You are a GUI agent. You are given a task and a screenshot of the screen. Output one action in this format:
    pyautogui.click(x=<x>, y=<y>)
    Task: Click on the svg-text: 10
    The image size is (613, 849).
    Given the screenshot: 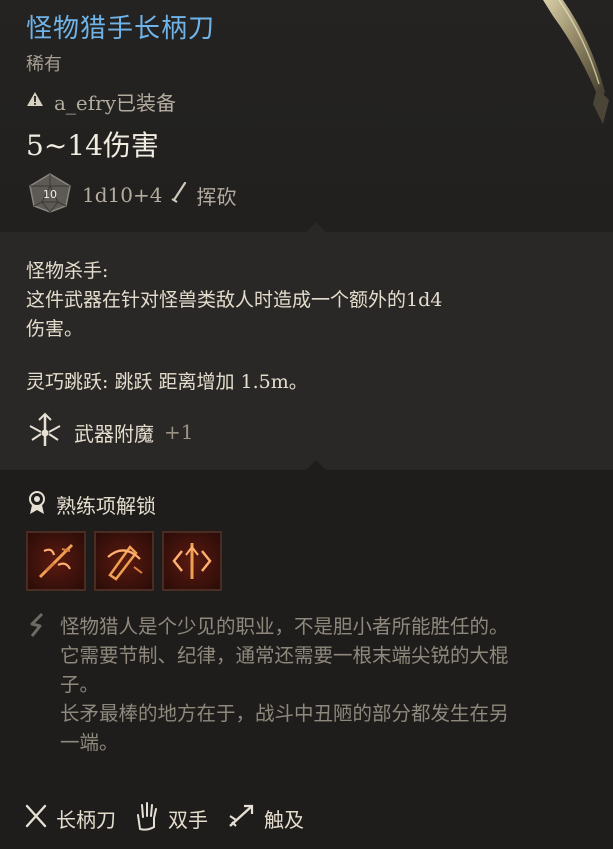 What is the action you would take?
    pyautogui.click(x=50, y=194)
    